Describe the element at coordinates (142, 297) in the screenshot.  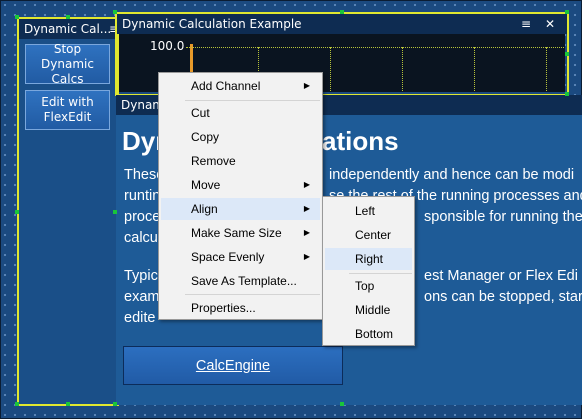
I see `text-fragment: exam` at that location.